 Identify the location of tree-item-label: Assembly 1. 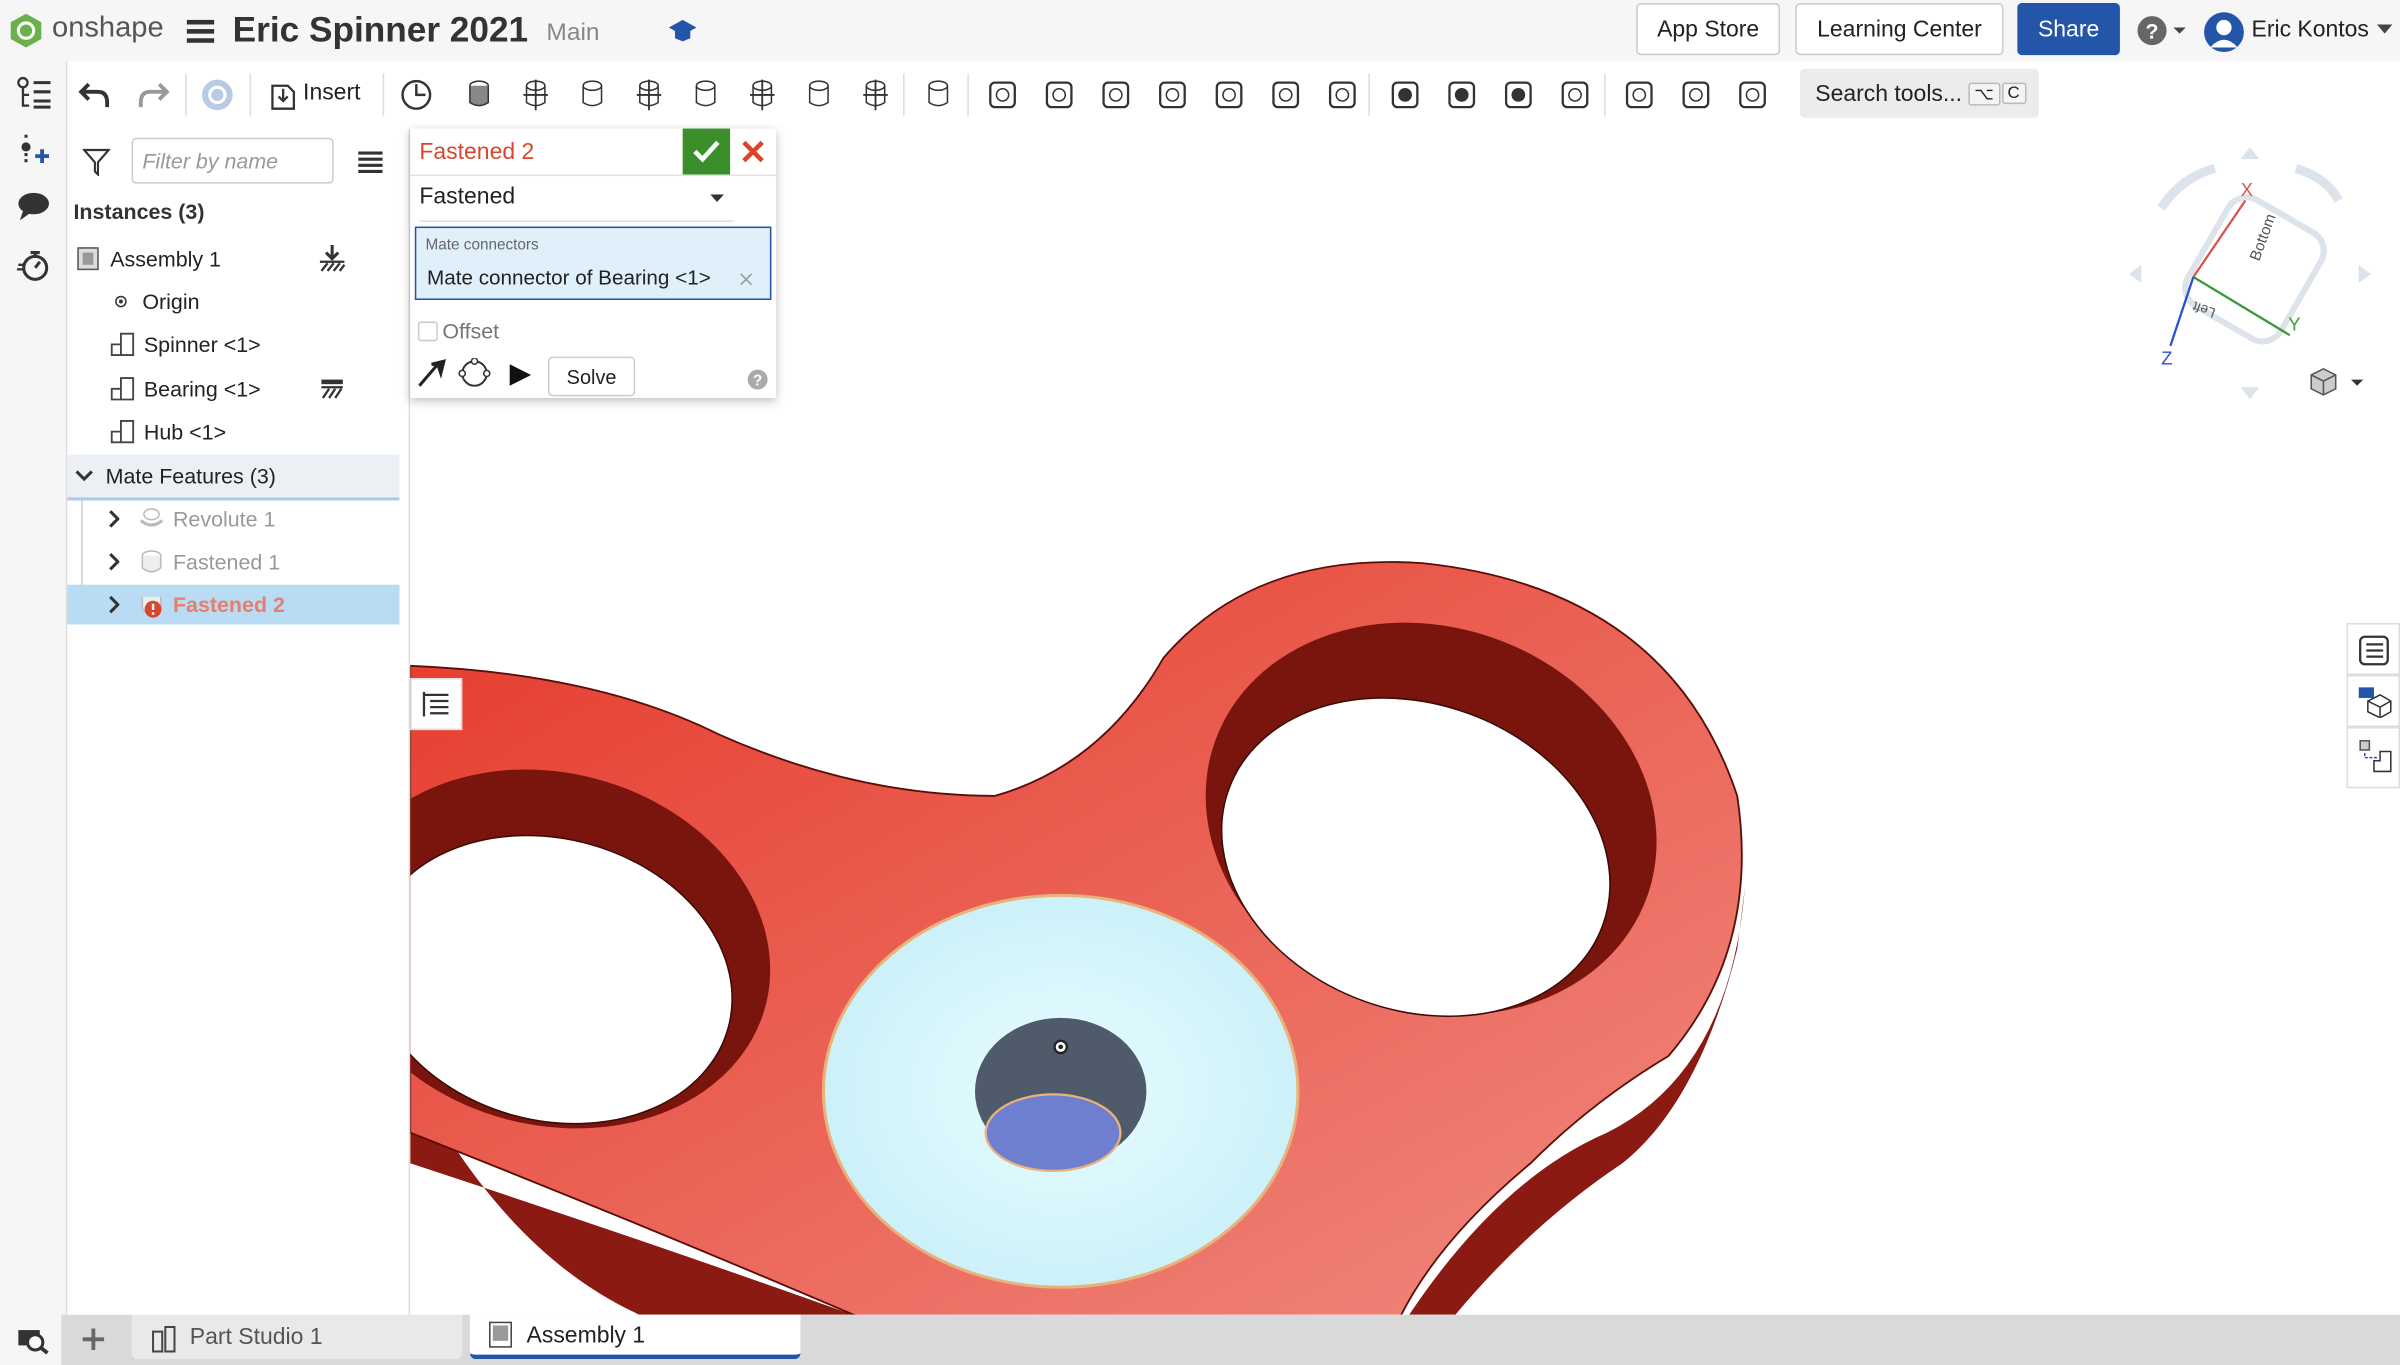
(165, 258).